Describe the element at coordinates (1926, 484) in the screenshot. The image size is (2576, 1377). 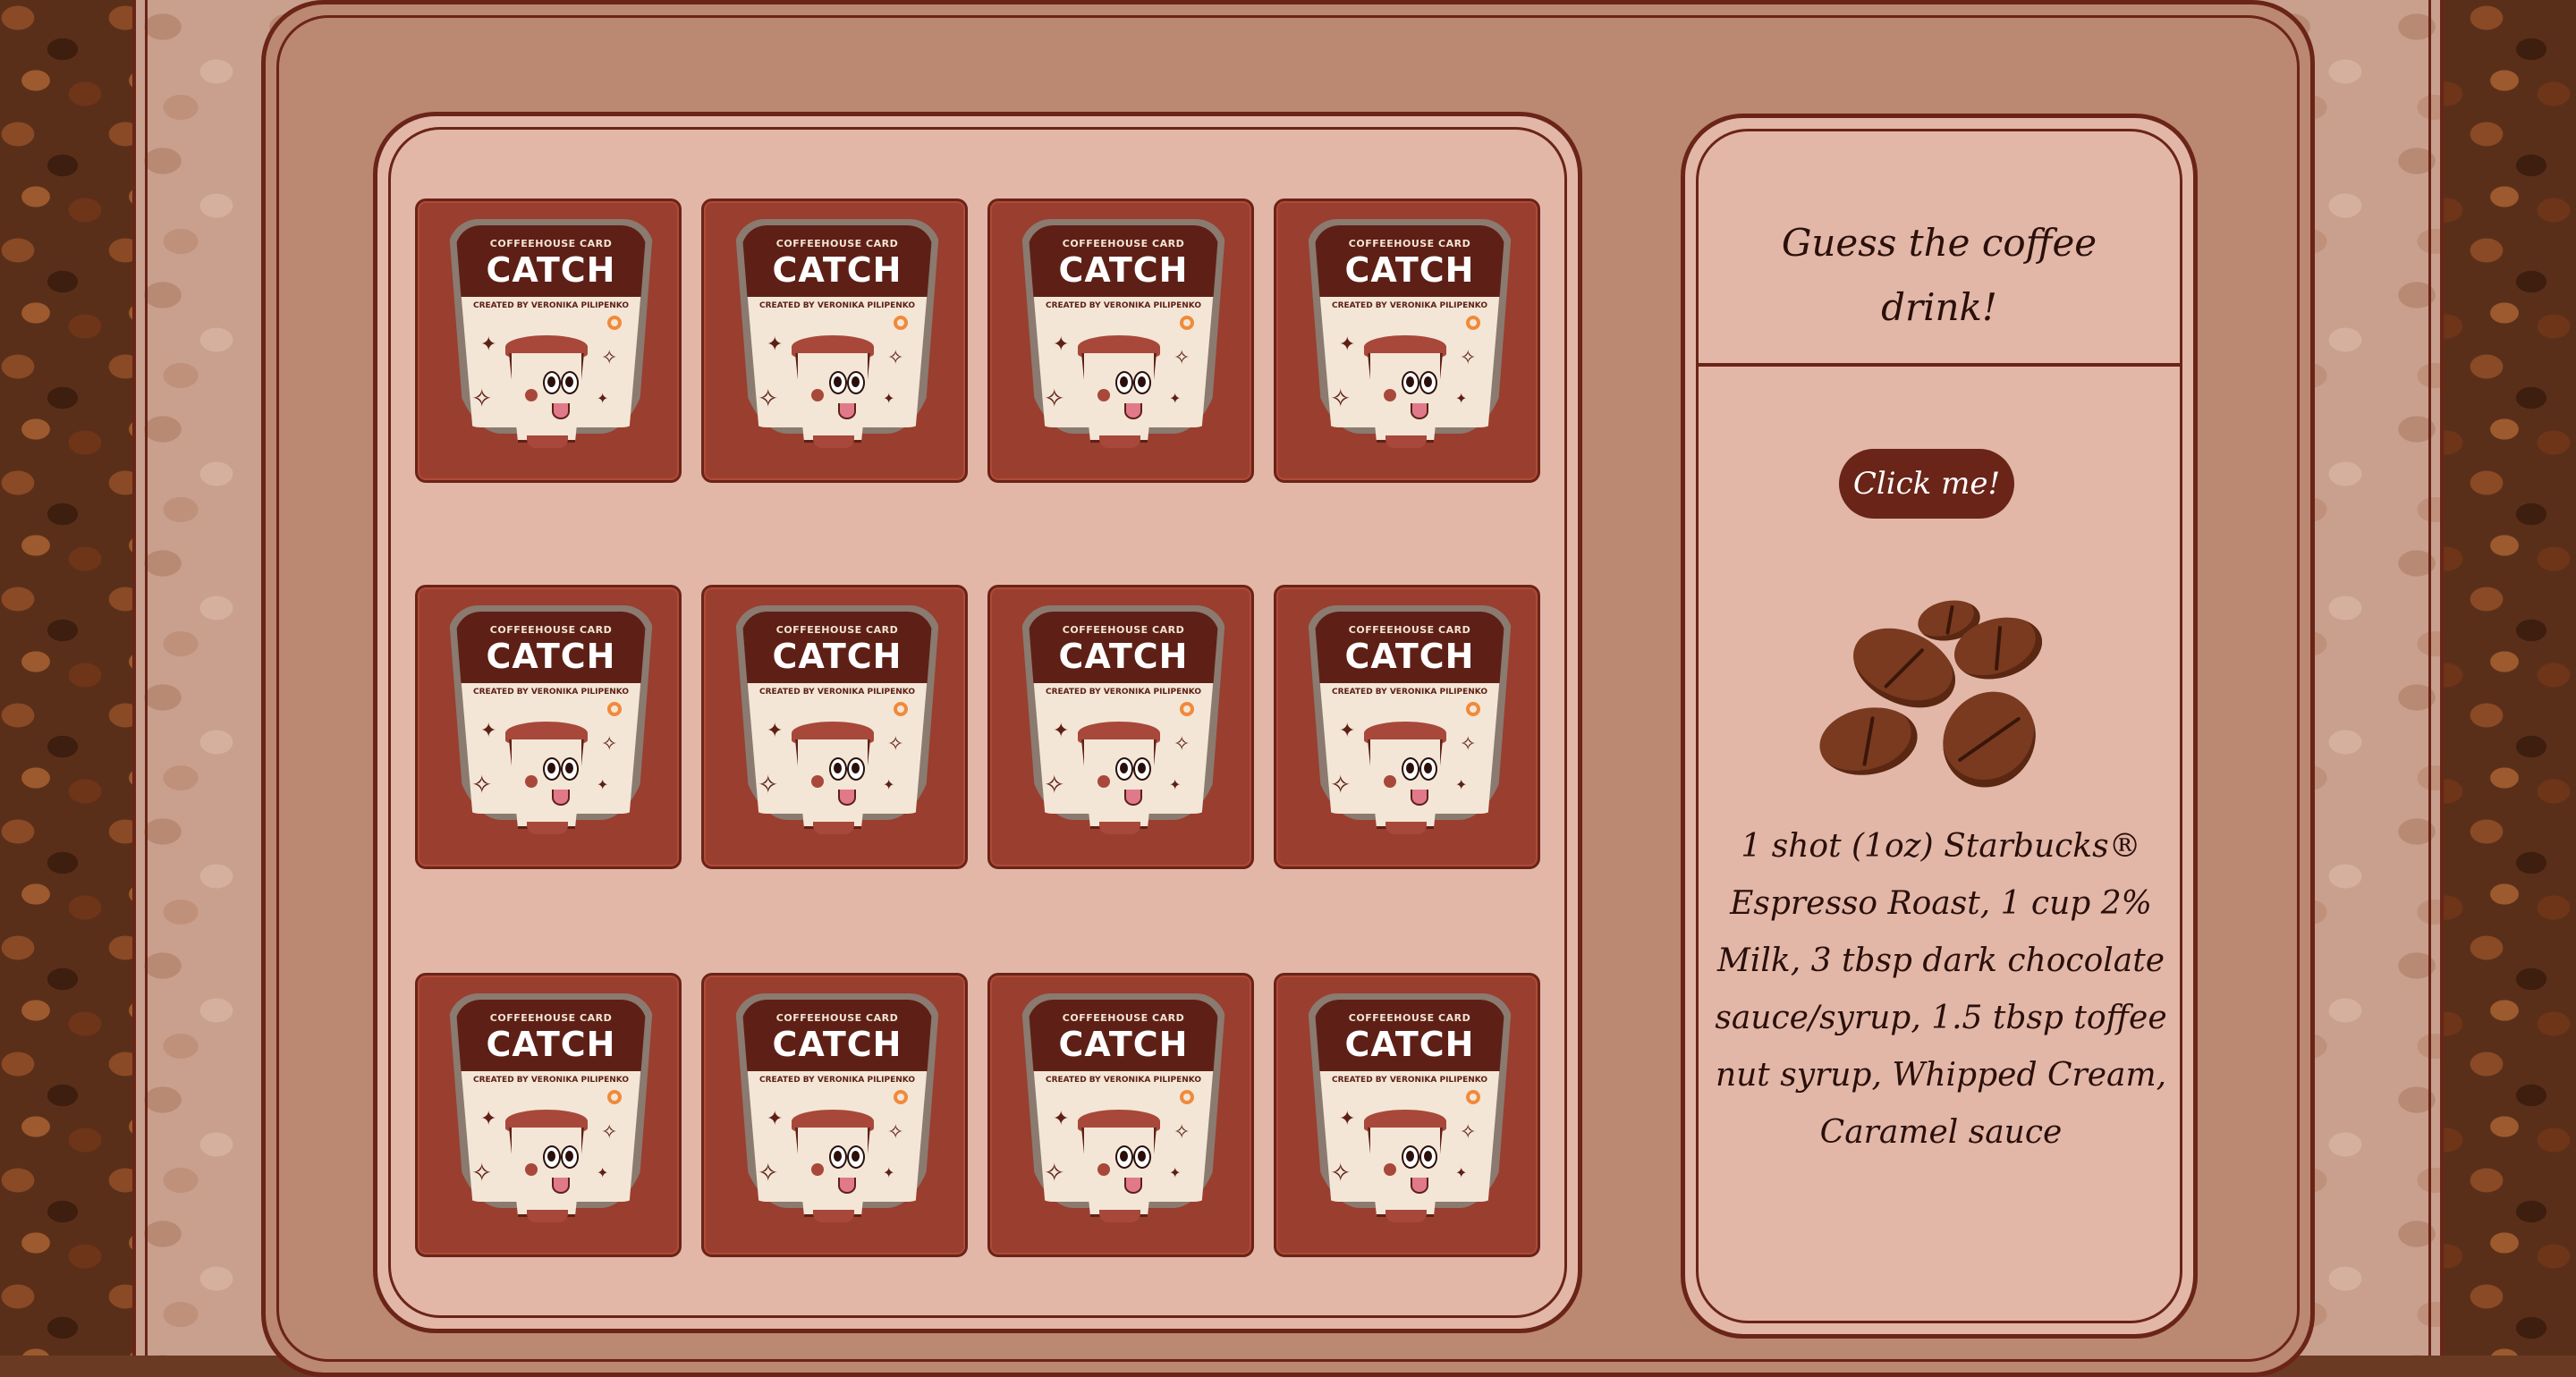
I see `click-me-button: Click me!` at that location.